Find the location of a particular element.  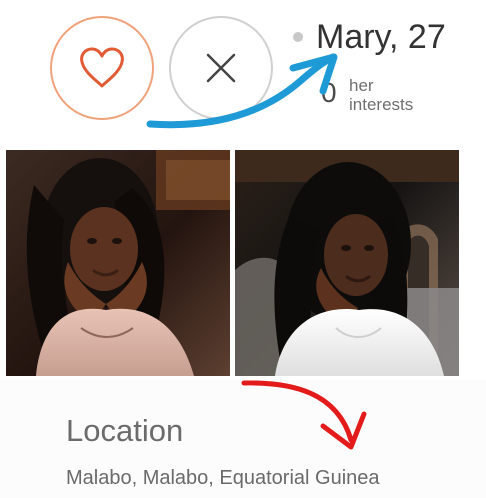

online-status-dot is located at coordinates (298, 37).